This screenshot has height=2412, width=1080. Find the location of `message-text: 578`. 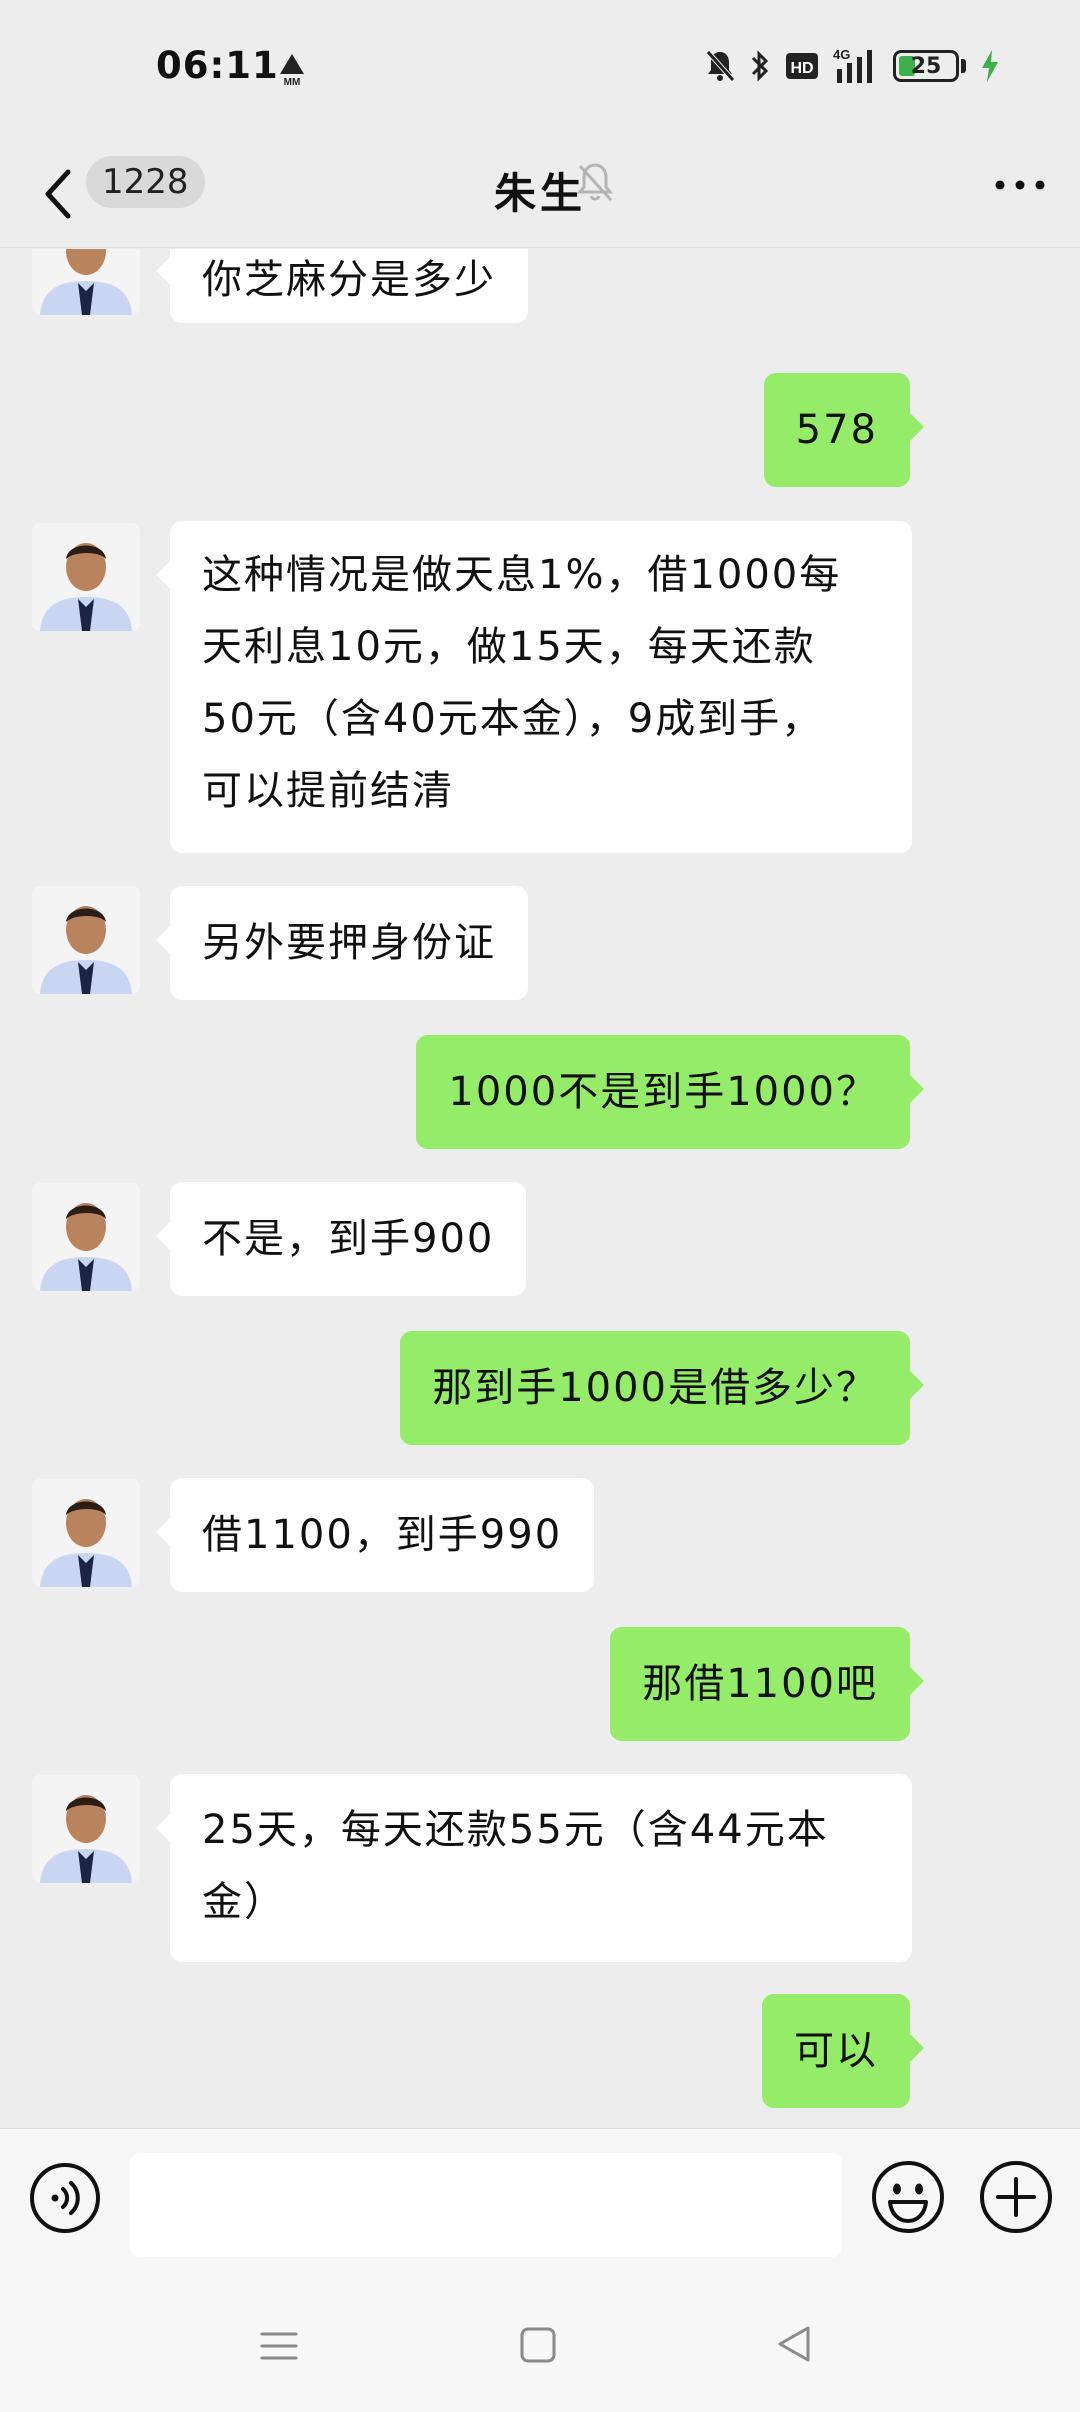

message-text: 578 is located at coordinates (836, 430).